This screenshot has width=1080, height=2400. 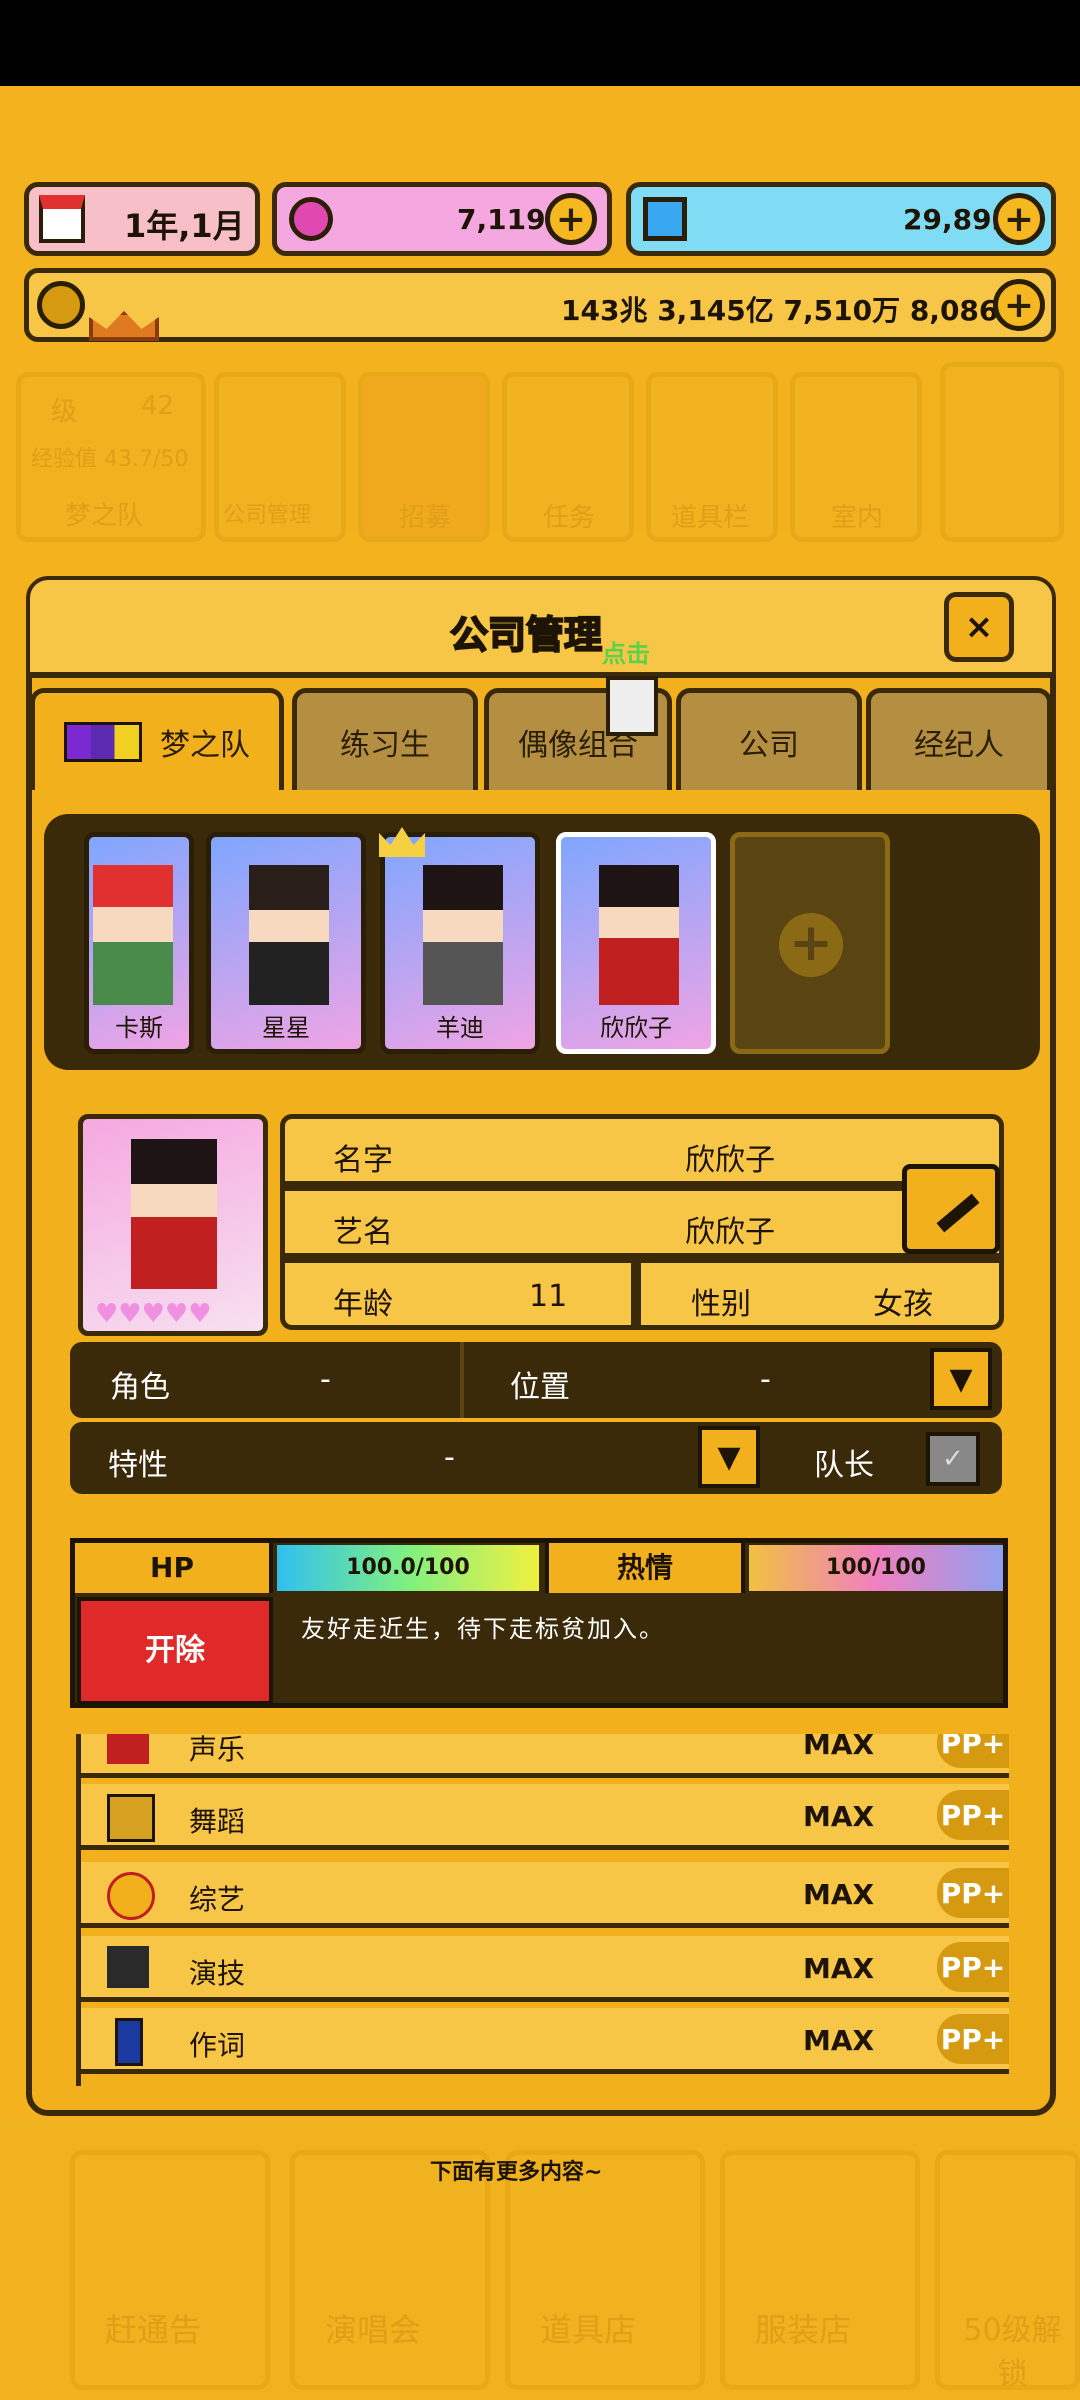 What do you see at coordinates (175, 1651) in the screenshot?
I see `fire-button: 开除` at bounding box center [175, 1651].